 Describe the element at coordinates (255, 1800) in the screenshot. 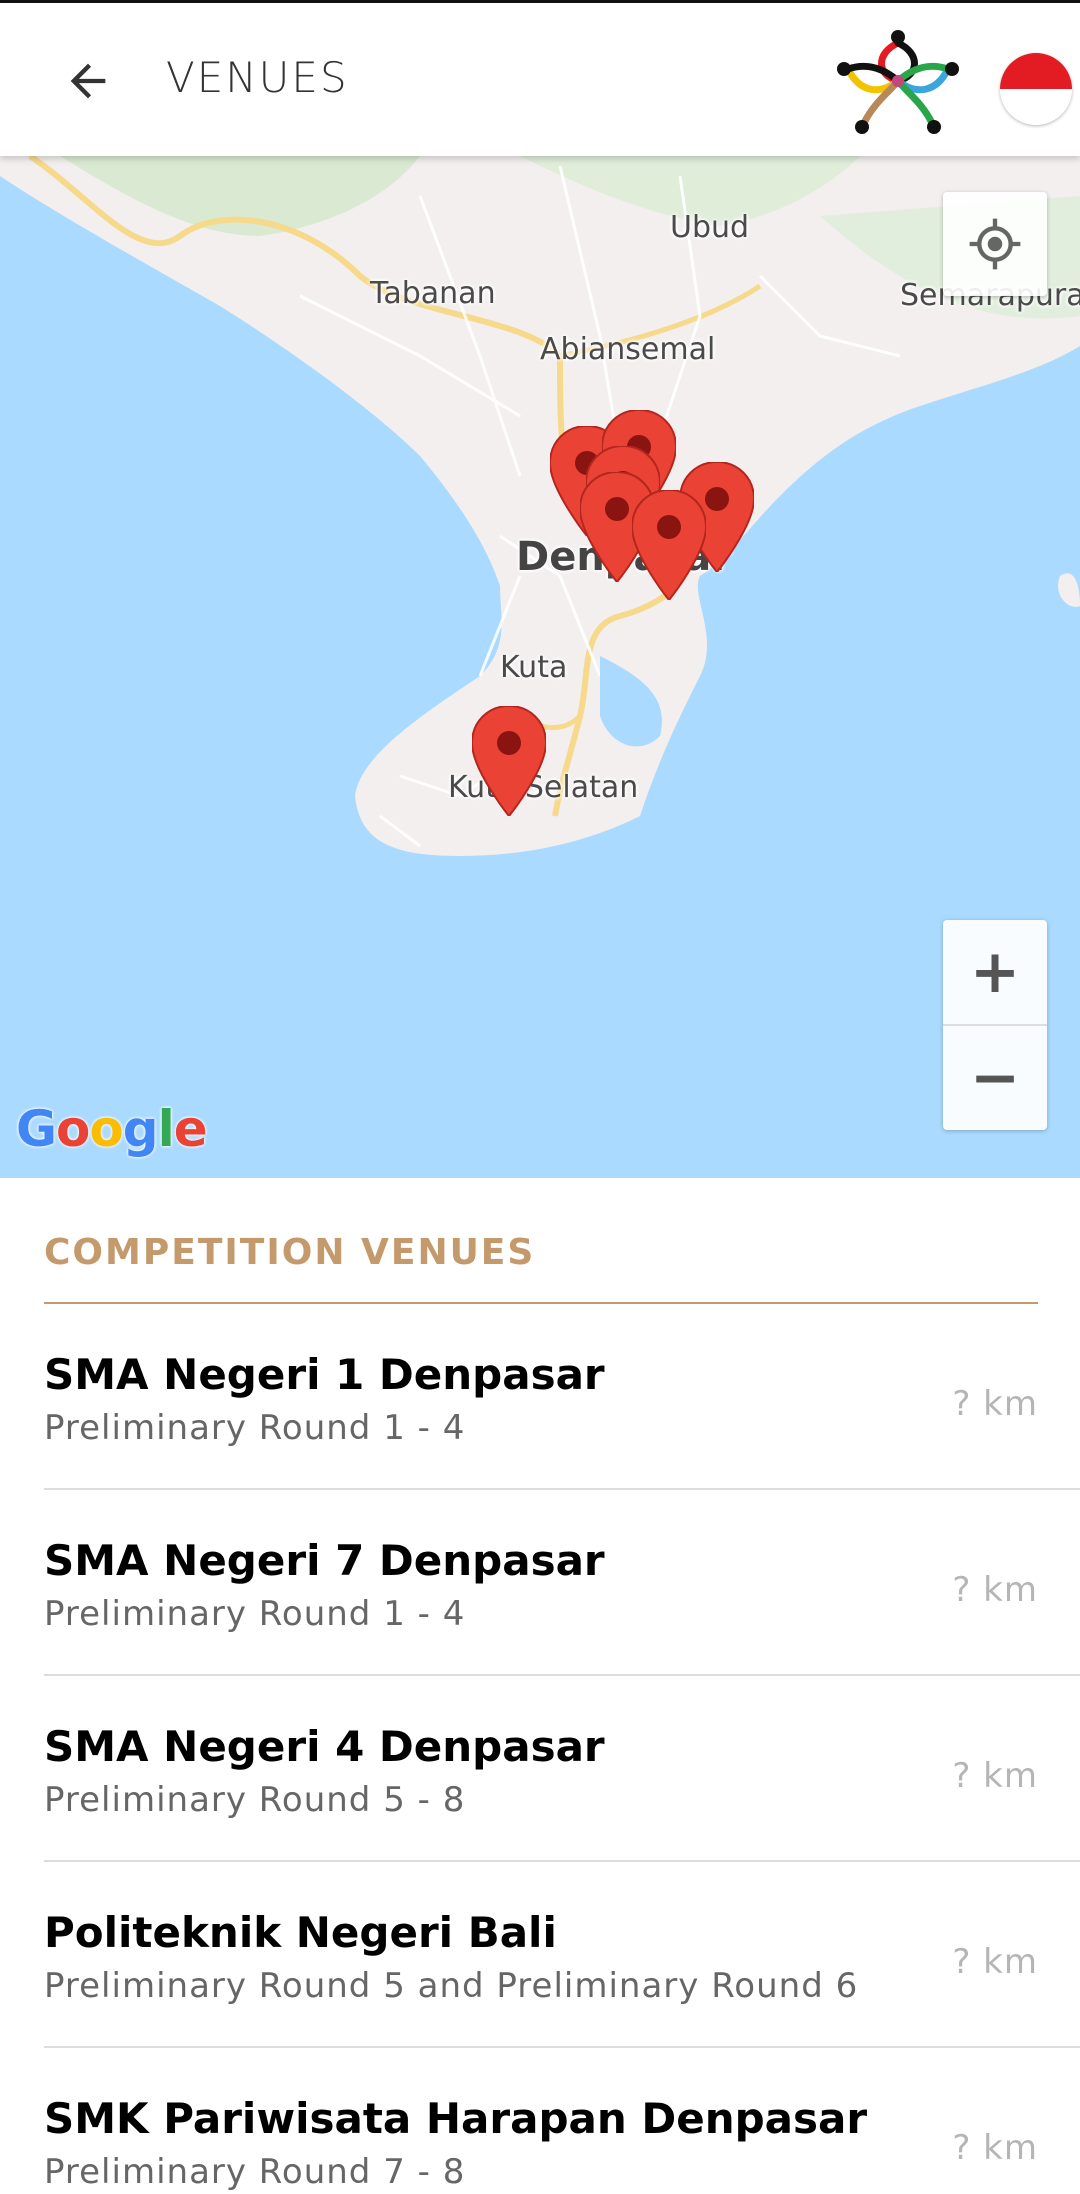

I see `venue-subtitle: Preliminary Round 5 - 8` at that location.